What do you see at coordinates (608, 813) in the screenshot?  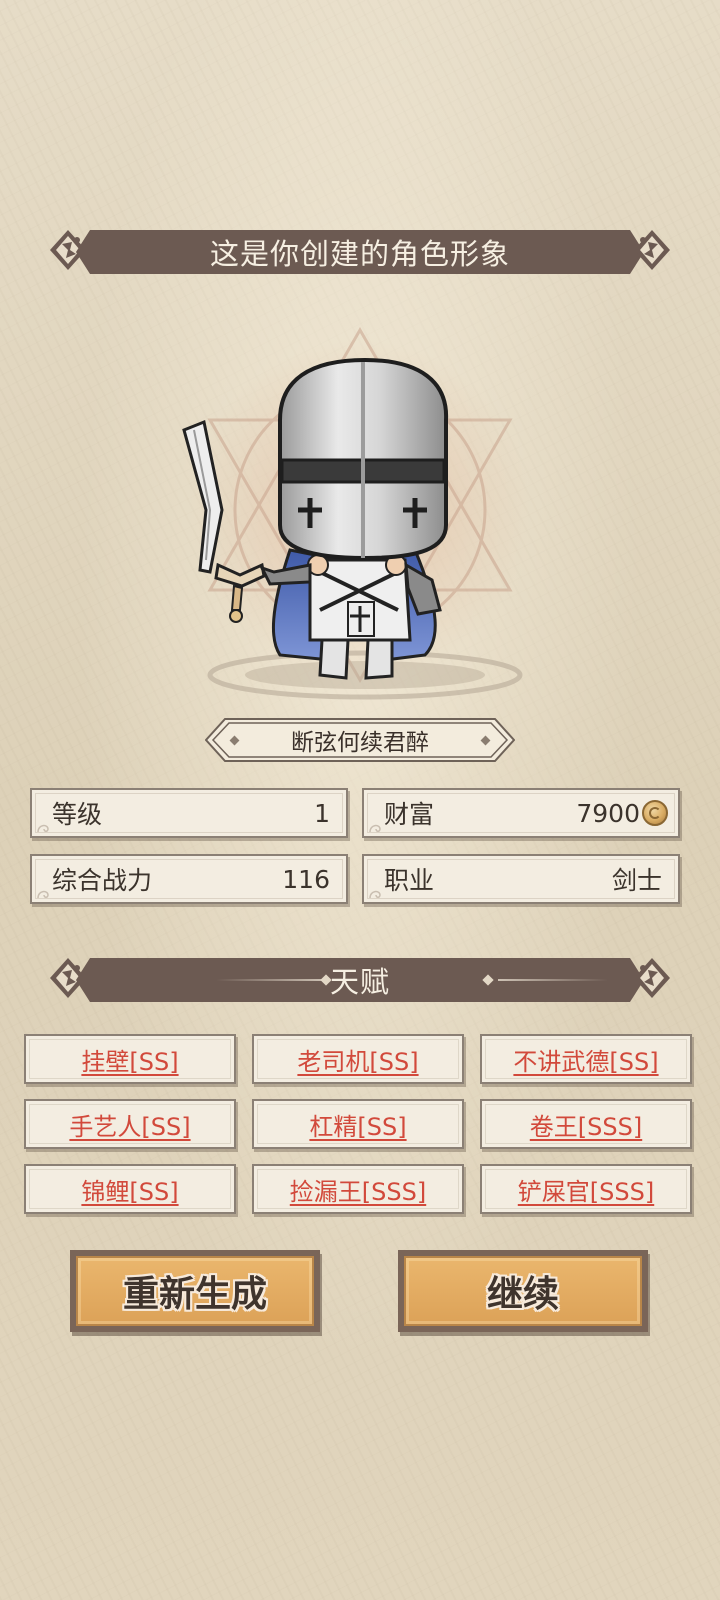 I see `stat-value: 7900` at bounding box center [608, 813].